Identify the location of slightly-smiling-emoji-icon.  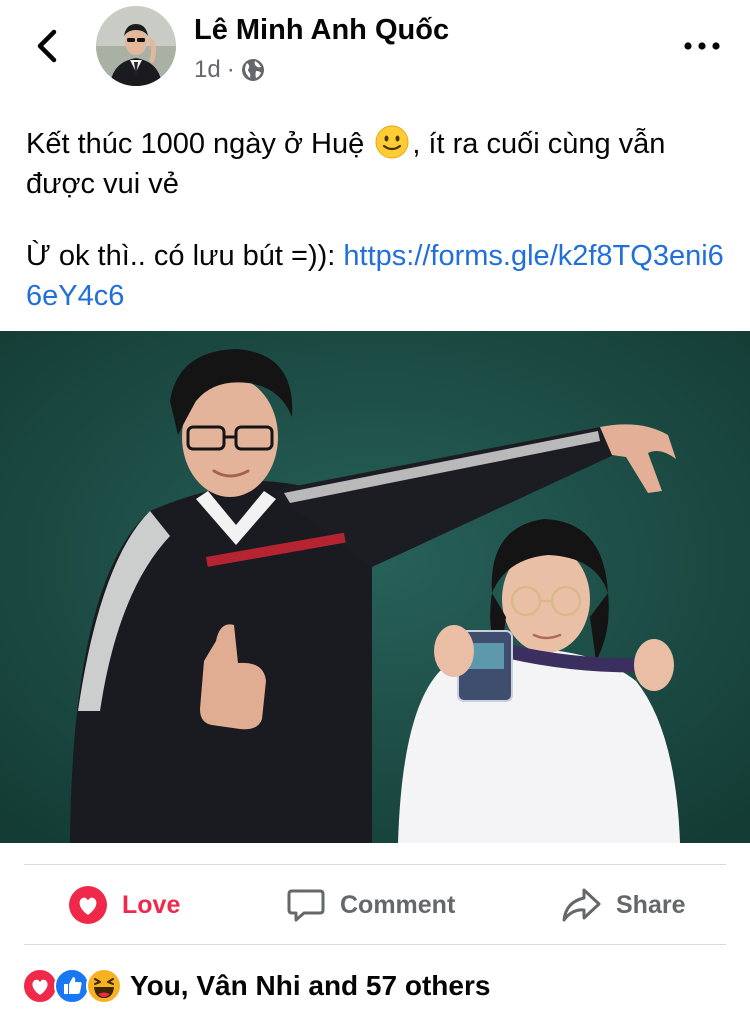
(392, 142).